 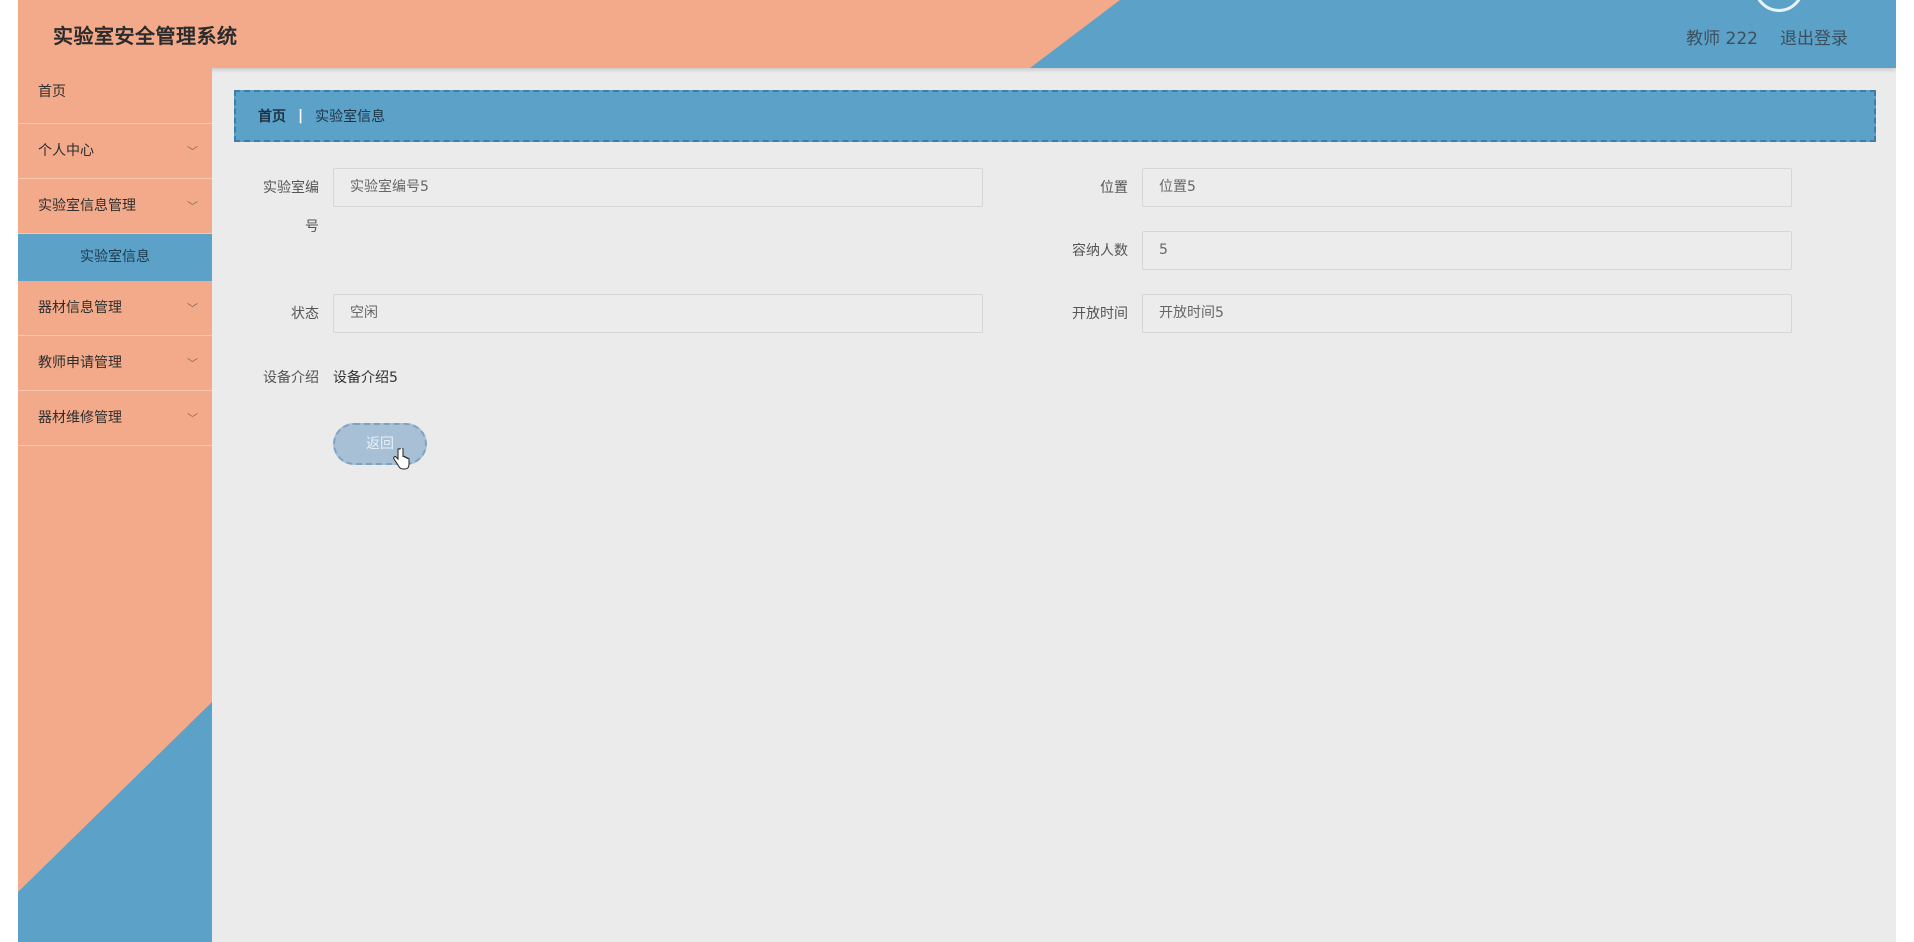 I want to click on capacity-field: 5, so click(x=1467, y=250).